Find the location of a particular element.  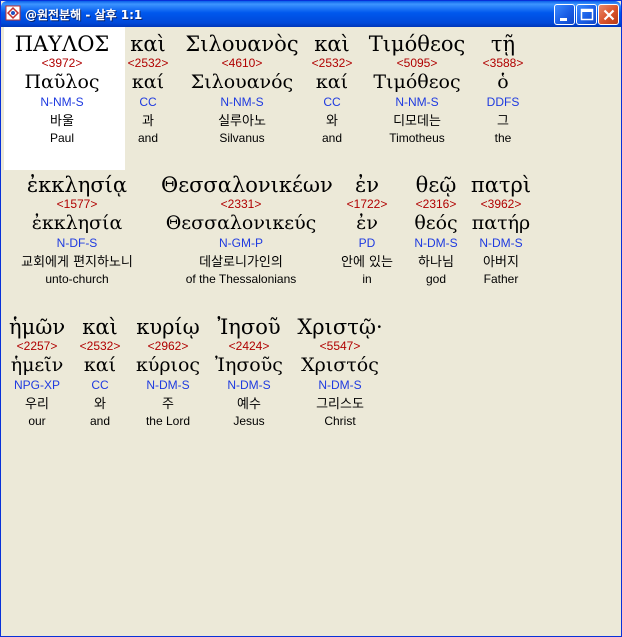

word-cell: ΠΑΥΛΟΣ <3972> Παῦλος N-NM-S 바울 Paul is located at coordinates (62, 88).